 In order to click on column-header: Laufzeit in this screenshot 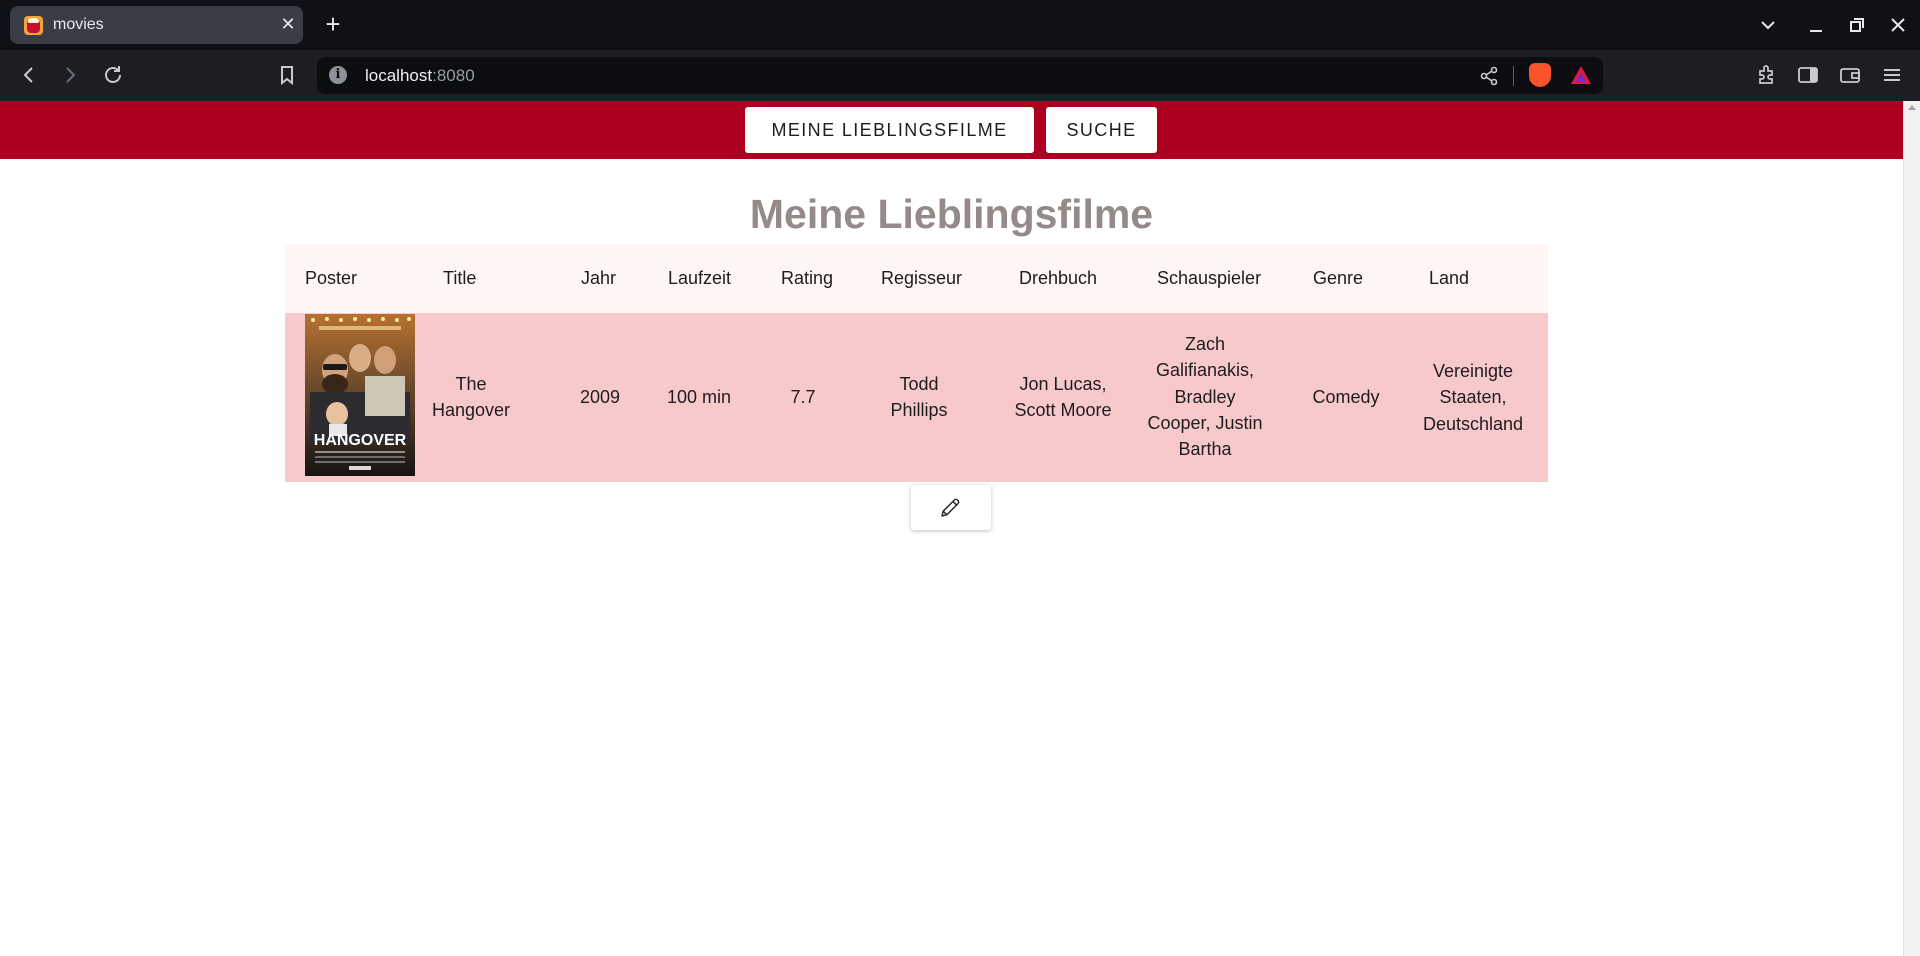, I will do `click(700, 278)`.